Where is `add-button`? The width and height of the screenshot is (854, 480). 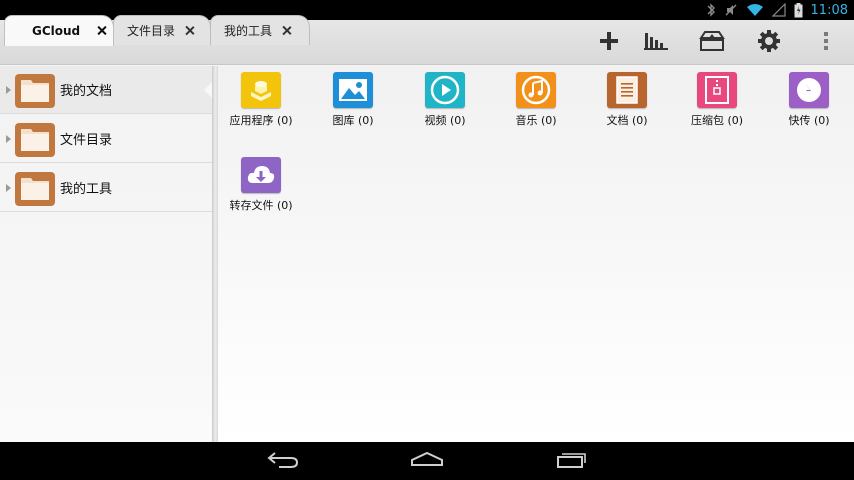
add-button is located at coordinates (609, 43).